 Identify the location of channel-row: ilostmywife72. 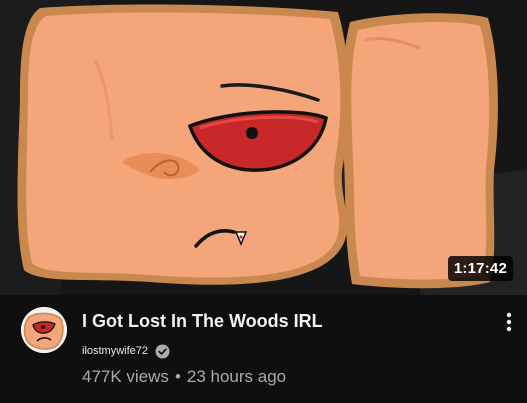
(126, 351).